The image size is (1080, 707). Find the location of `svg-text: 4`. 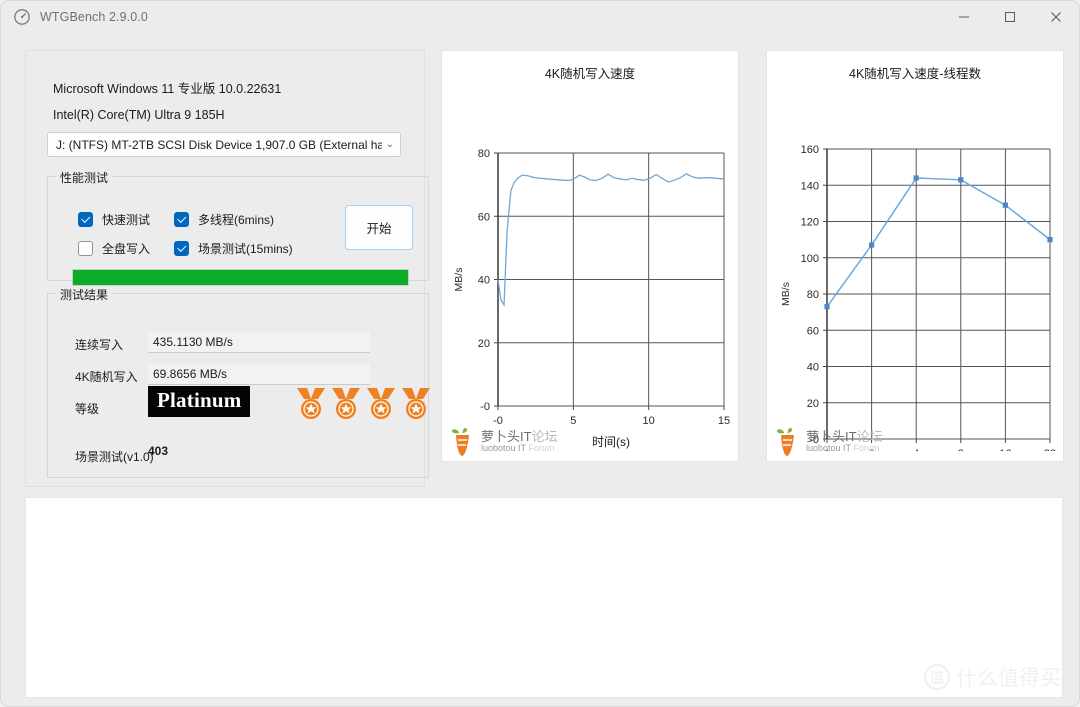

svg-text: 4 is located at coordinates (916, 449).